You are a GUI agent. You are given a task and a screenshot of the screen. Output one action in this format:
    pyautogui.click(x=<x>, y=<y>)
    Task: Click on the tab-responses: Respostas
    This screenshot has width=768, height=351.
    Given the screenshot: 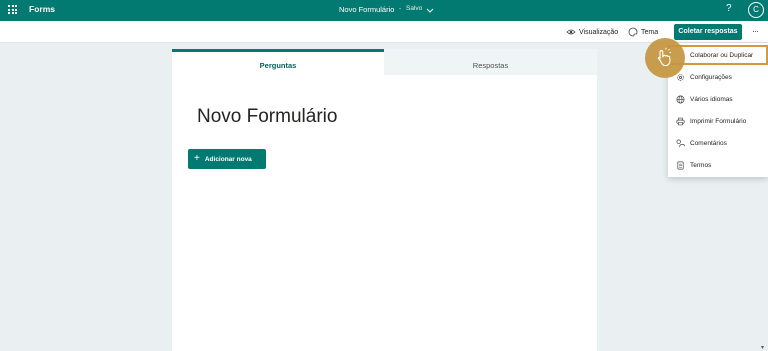 What is the action you would take?
    pyautogui.click(x=490, y=62)
    